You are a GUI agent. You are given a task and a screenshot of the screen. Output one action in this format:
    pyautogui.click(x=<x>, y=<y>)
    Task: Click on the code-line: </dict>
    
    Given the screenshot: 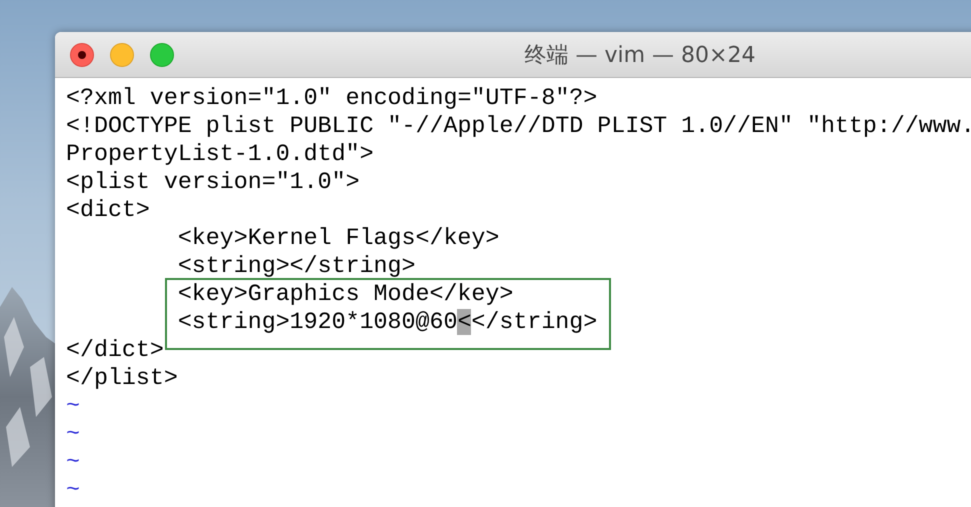 What is the action you would take?
    pyautogui.click(x=115, y=350)
    